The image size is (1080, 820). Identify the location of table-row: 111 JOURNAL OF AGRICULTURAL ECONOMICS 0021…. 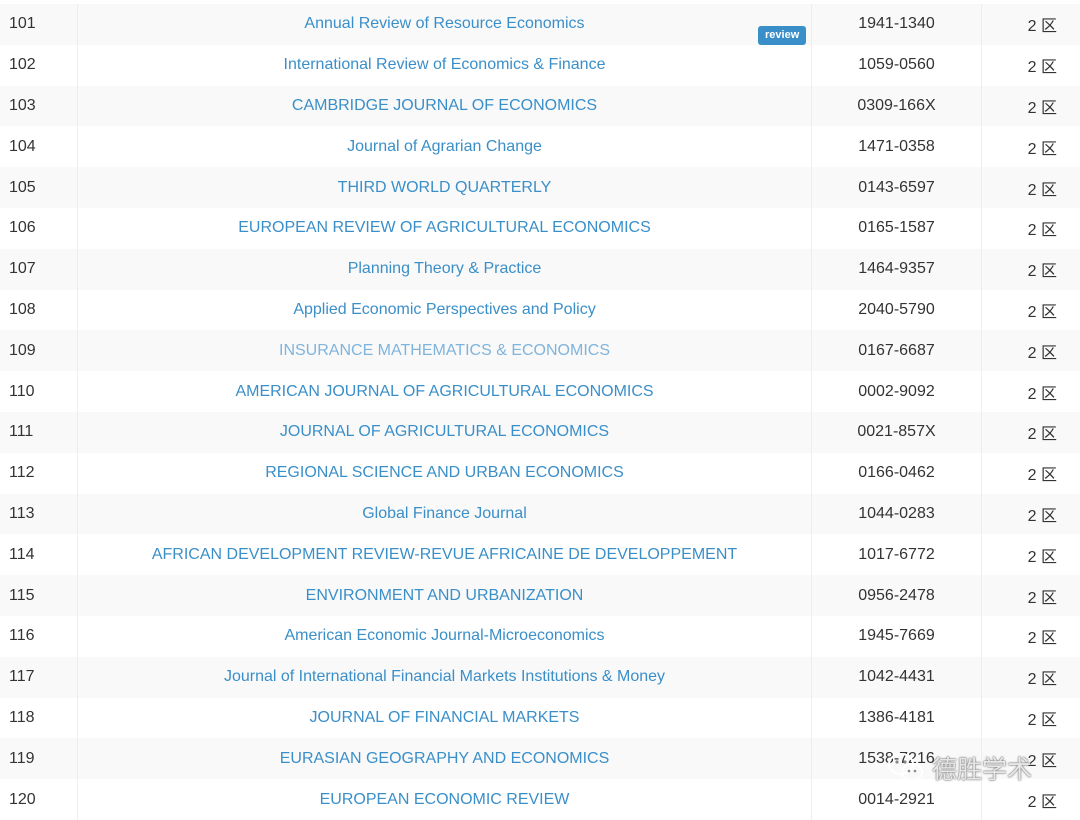
(540, 432).